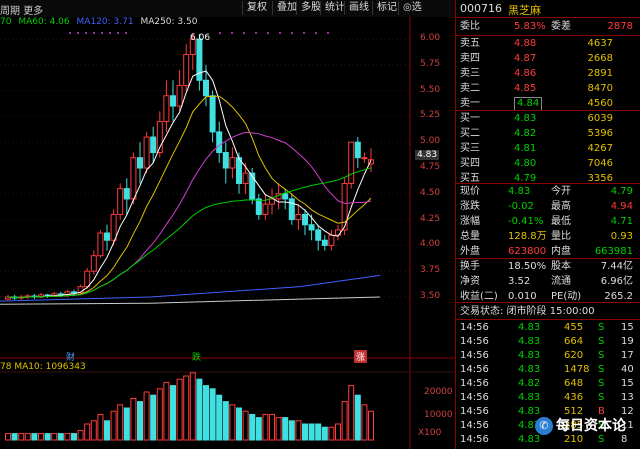  I want to click on stat-row: 换手 18.50% 股本 7.44亿, so click(548, 266).